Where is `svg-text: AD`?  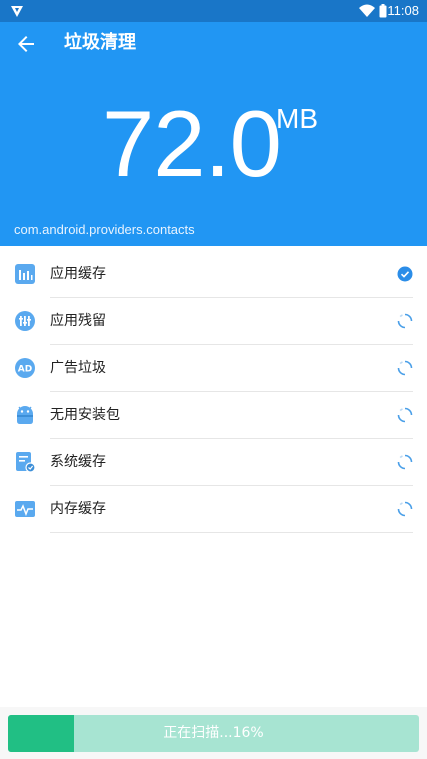 svg-text: AD is located at coordinates (25, 370).